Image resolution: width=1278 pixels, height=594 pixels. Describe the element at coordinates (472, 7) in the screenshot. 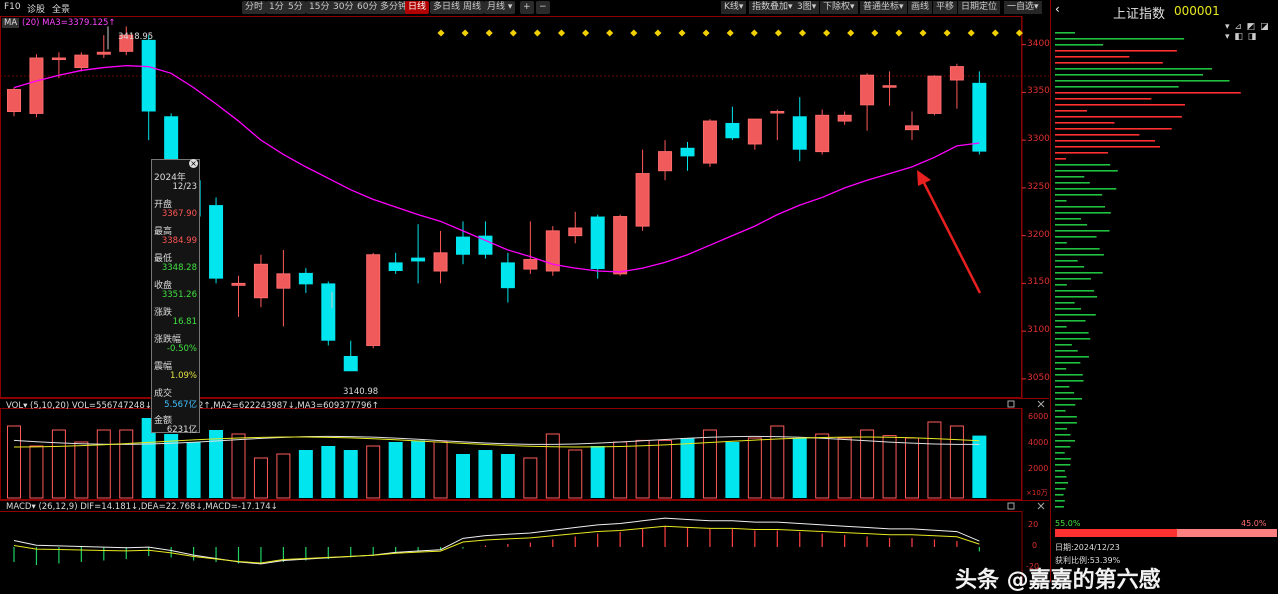

I see `period-tab-9: 周线` at that location.